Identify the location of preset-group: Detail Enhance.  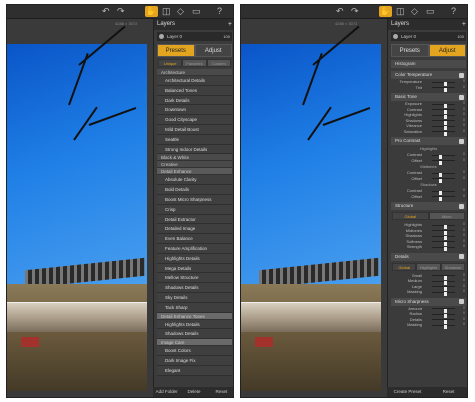
(194, 172).